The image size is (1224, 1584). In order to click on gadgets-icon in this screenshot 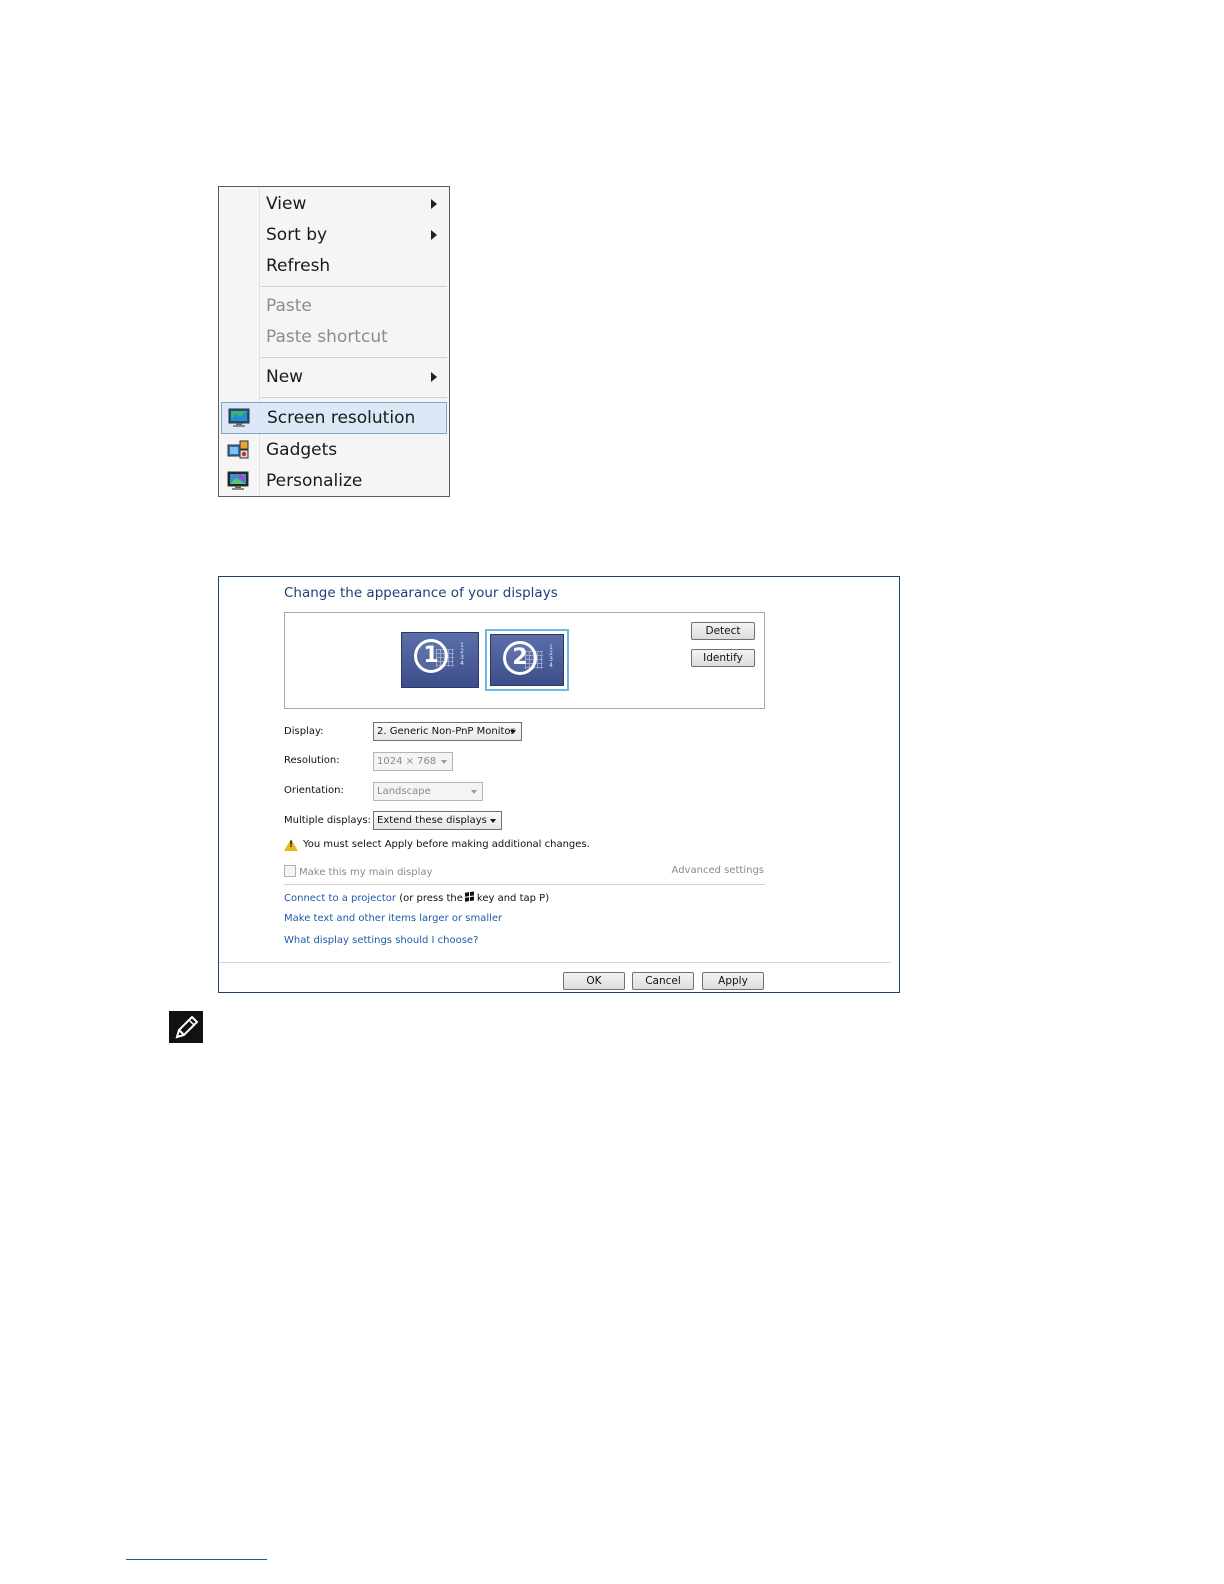, I will do `click(238, 449)`.